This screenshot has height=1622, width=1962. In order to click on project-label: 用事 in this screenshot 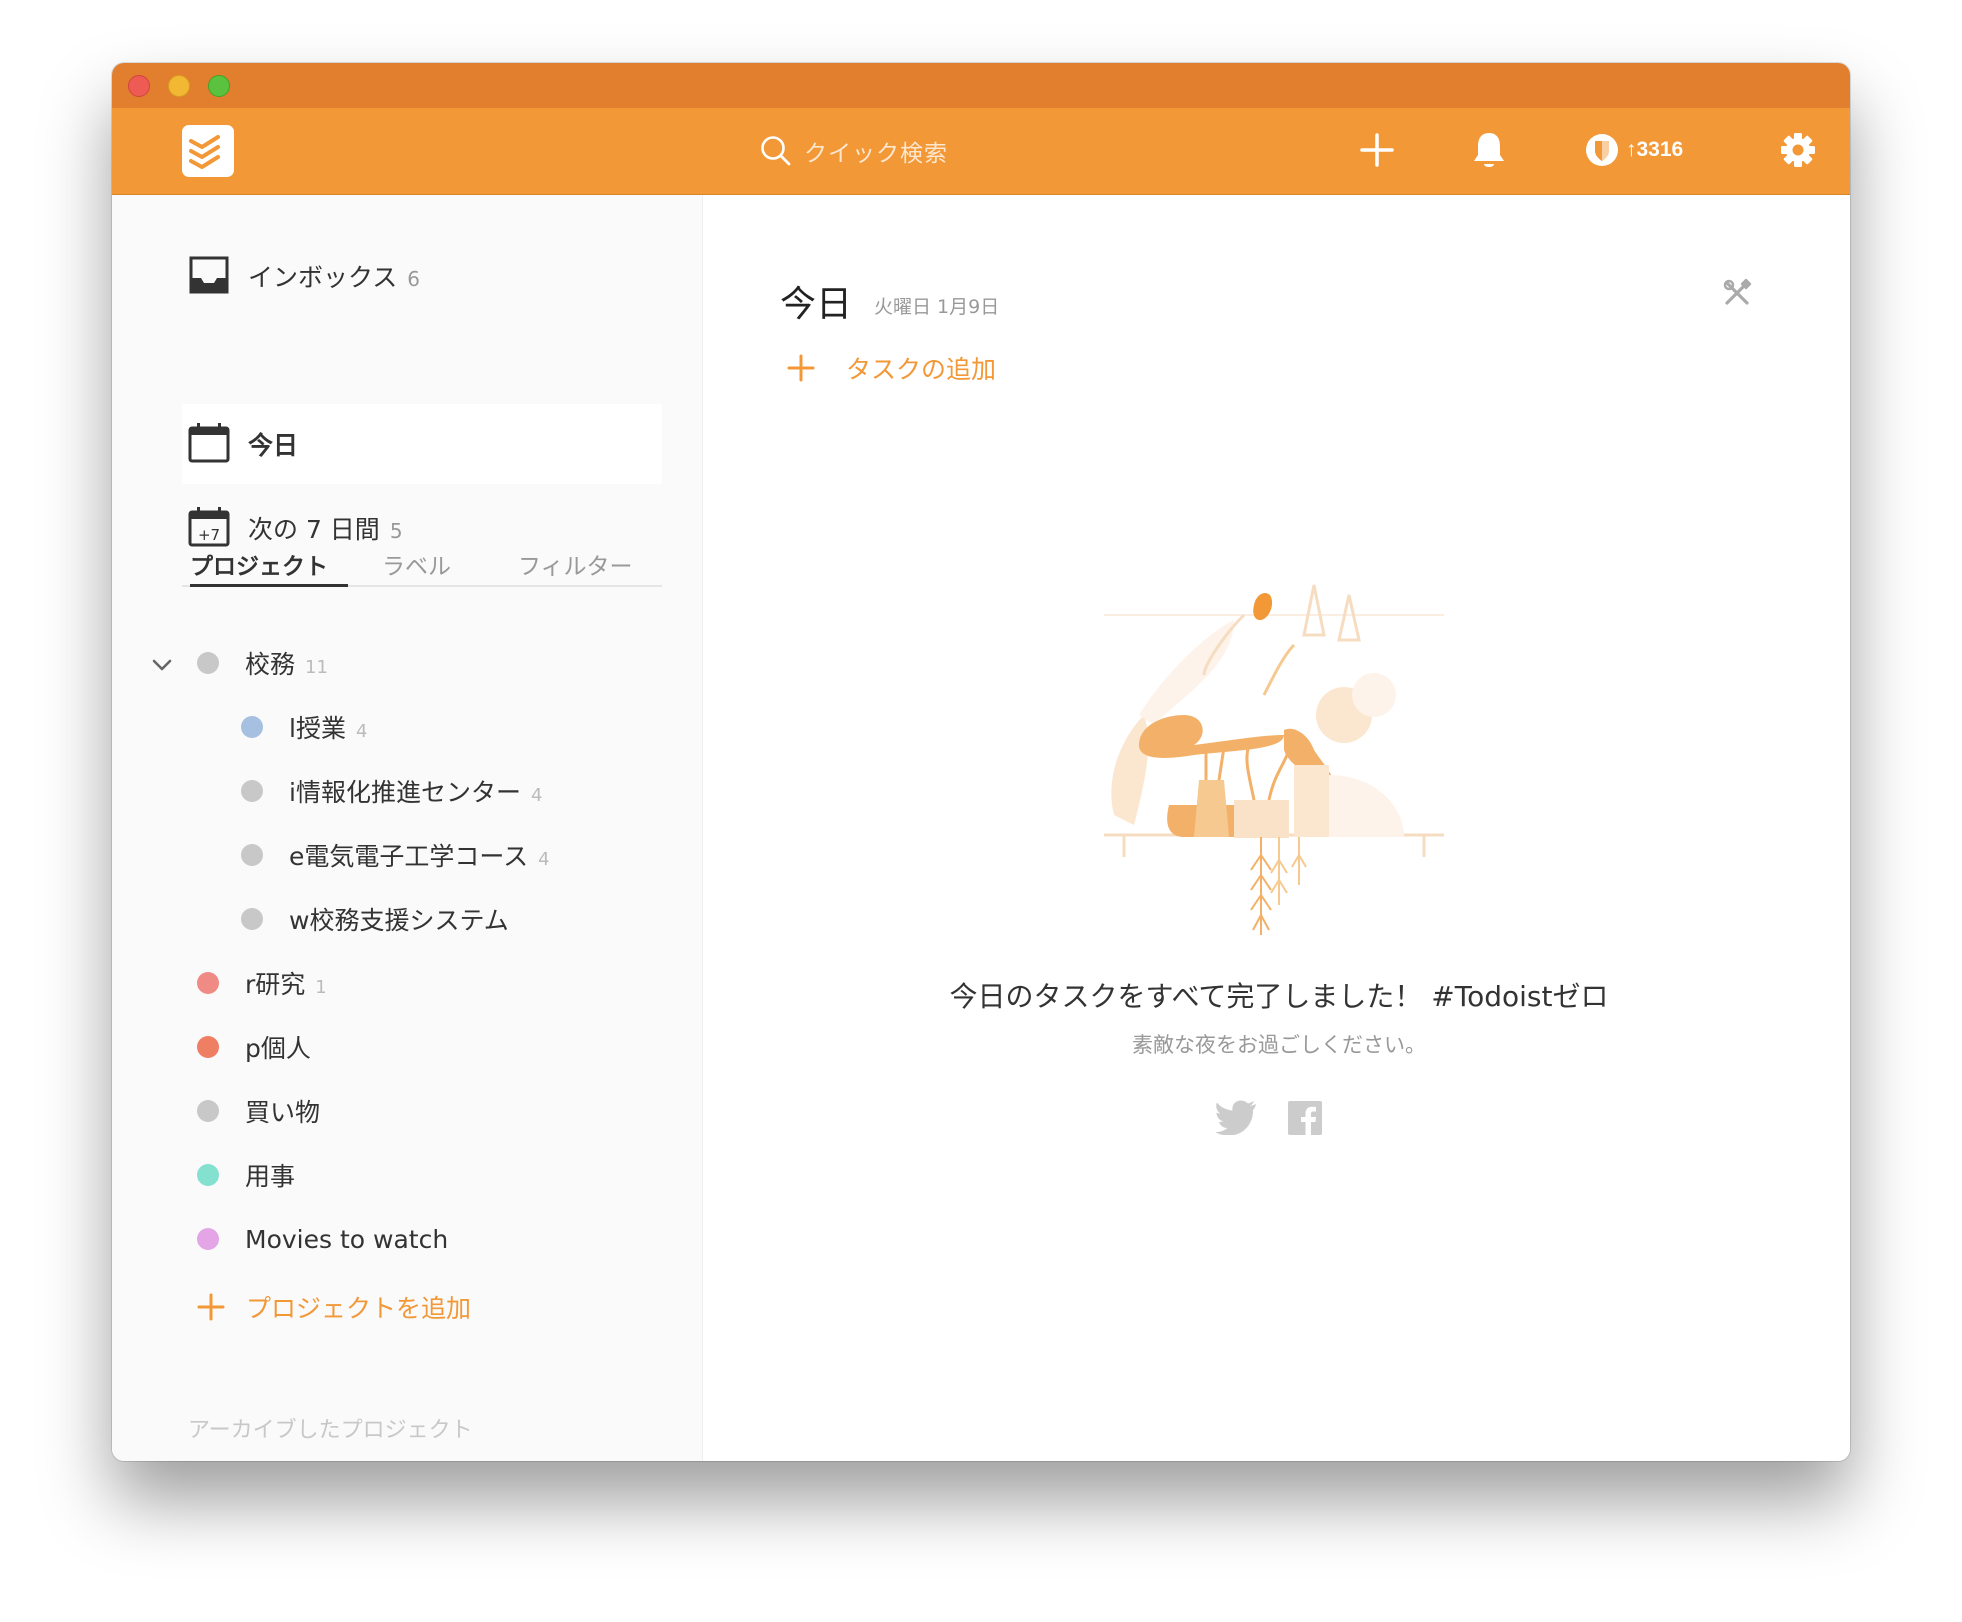, I will do `click(270, 1176)`.